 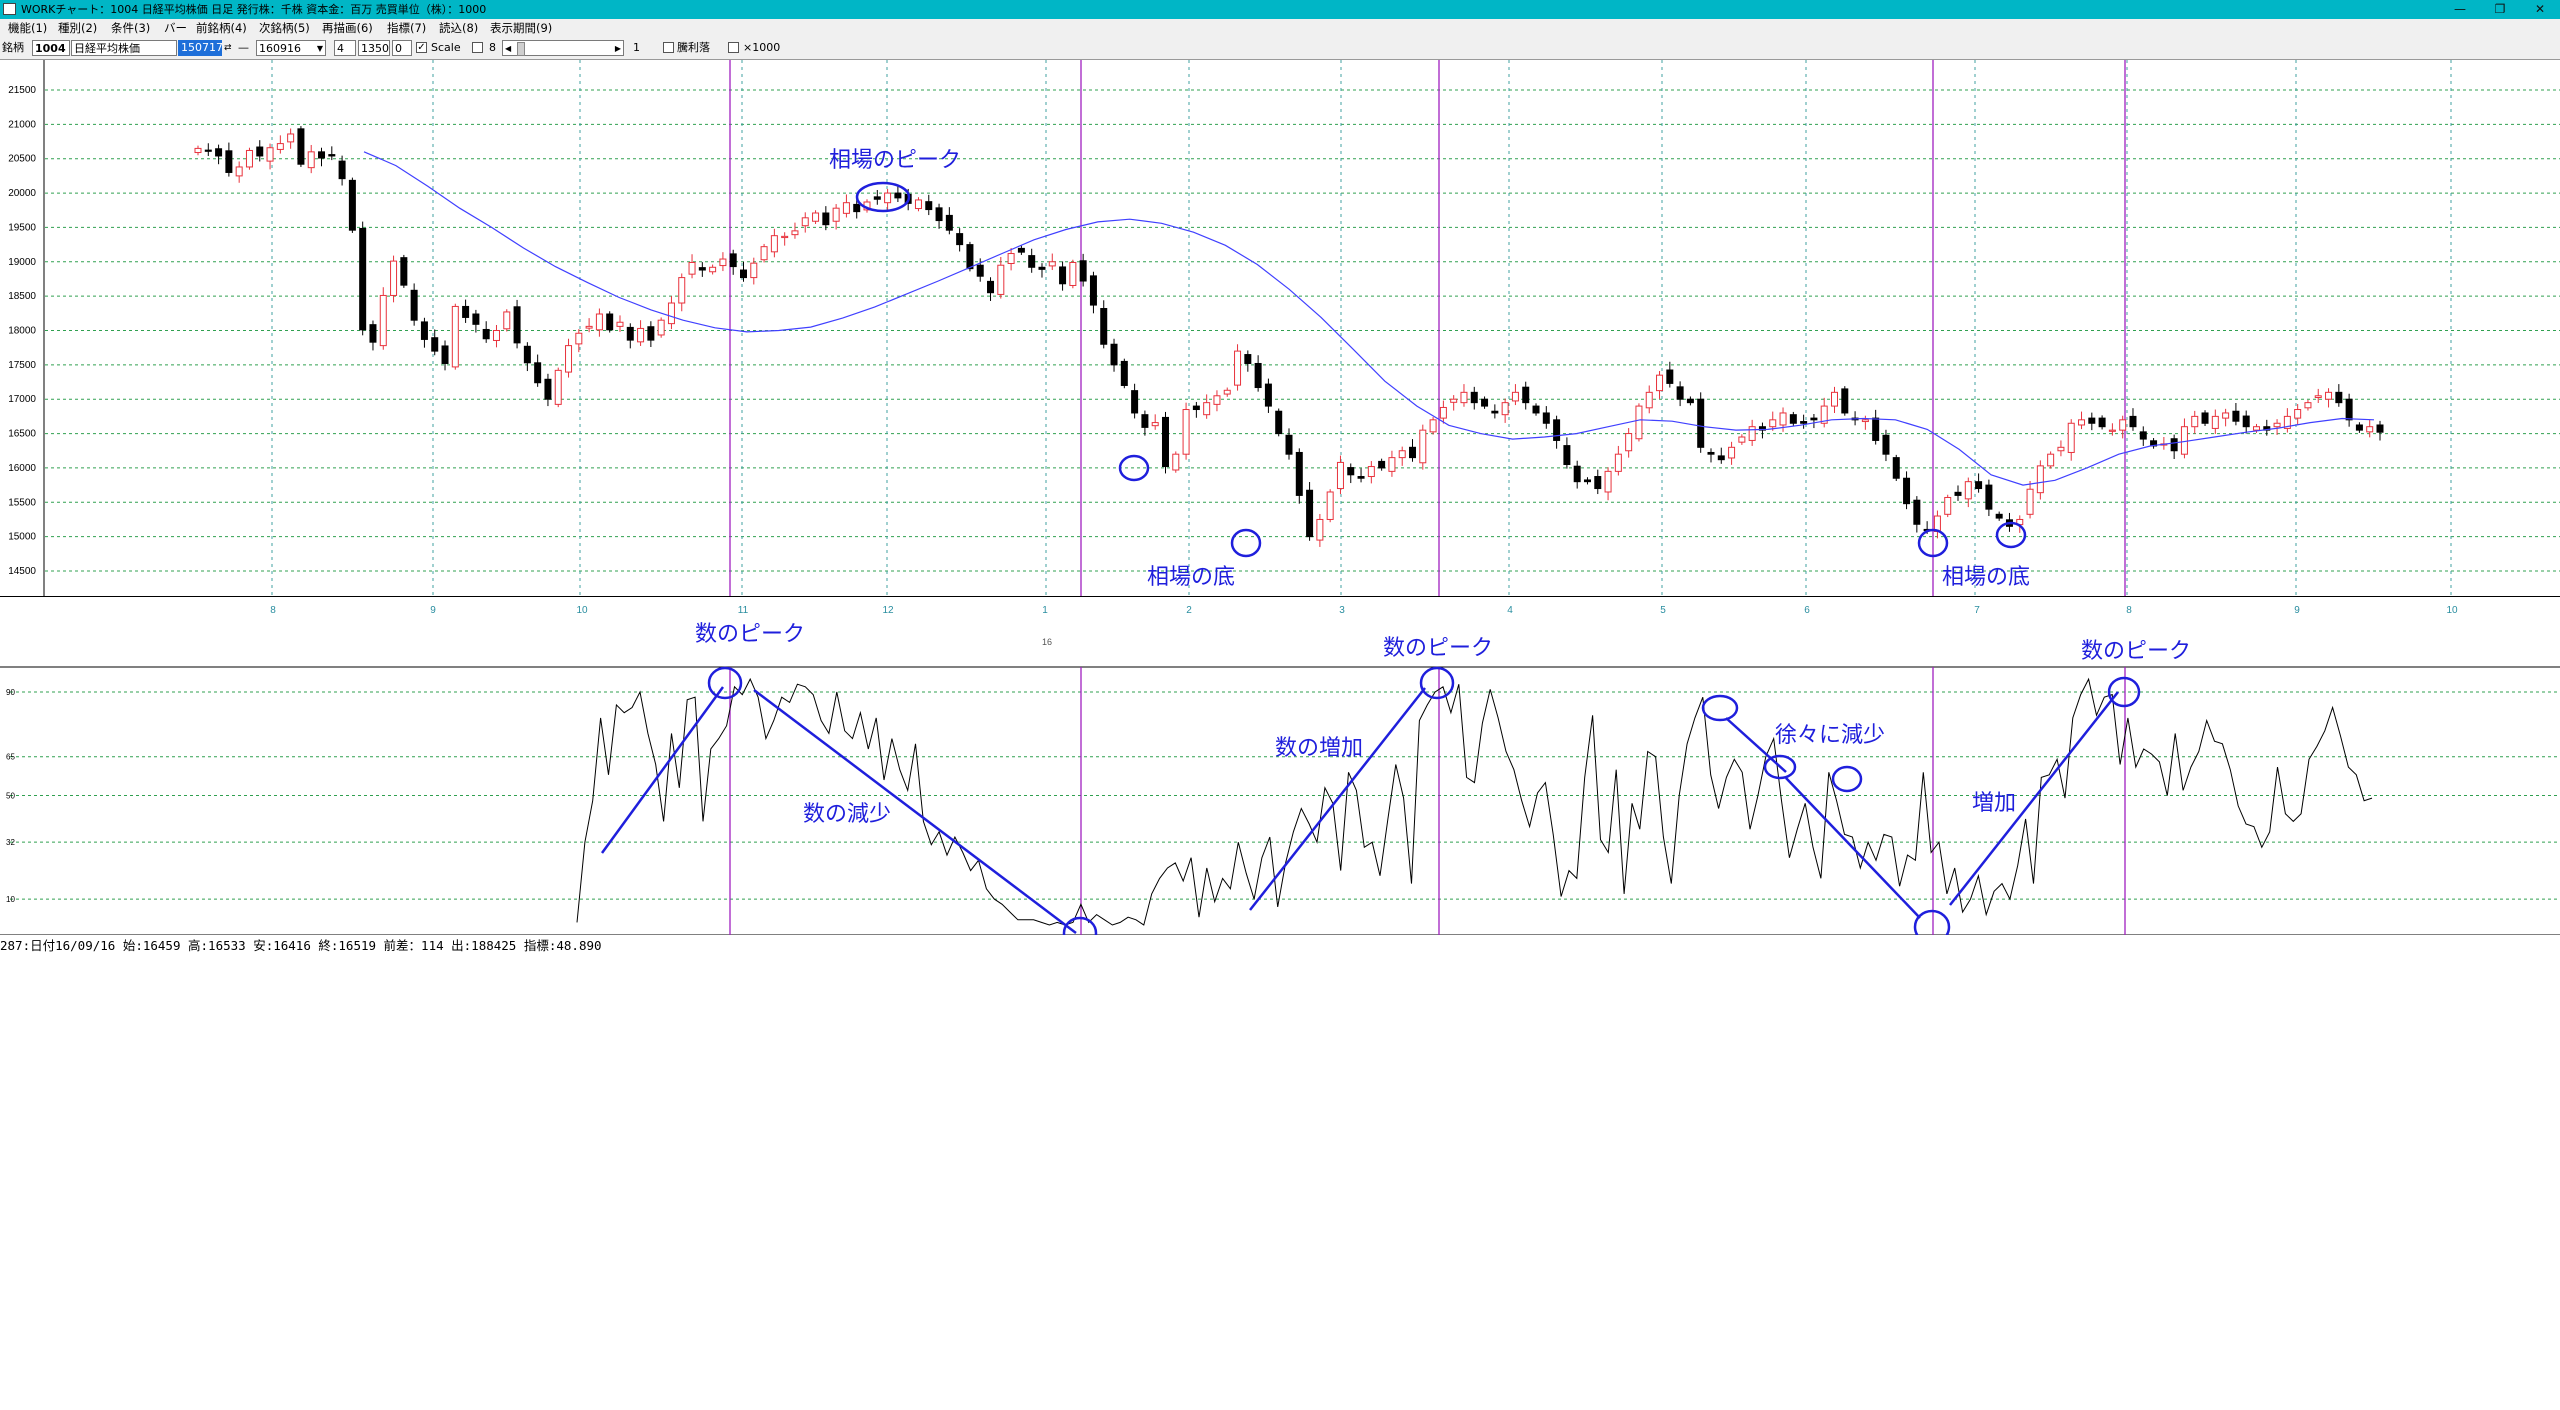 What do you see at coordinates (77, 28) in the screenshot?
I see `menu-type: 種別(2)` at bounding box center [77, 28].